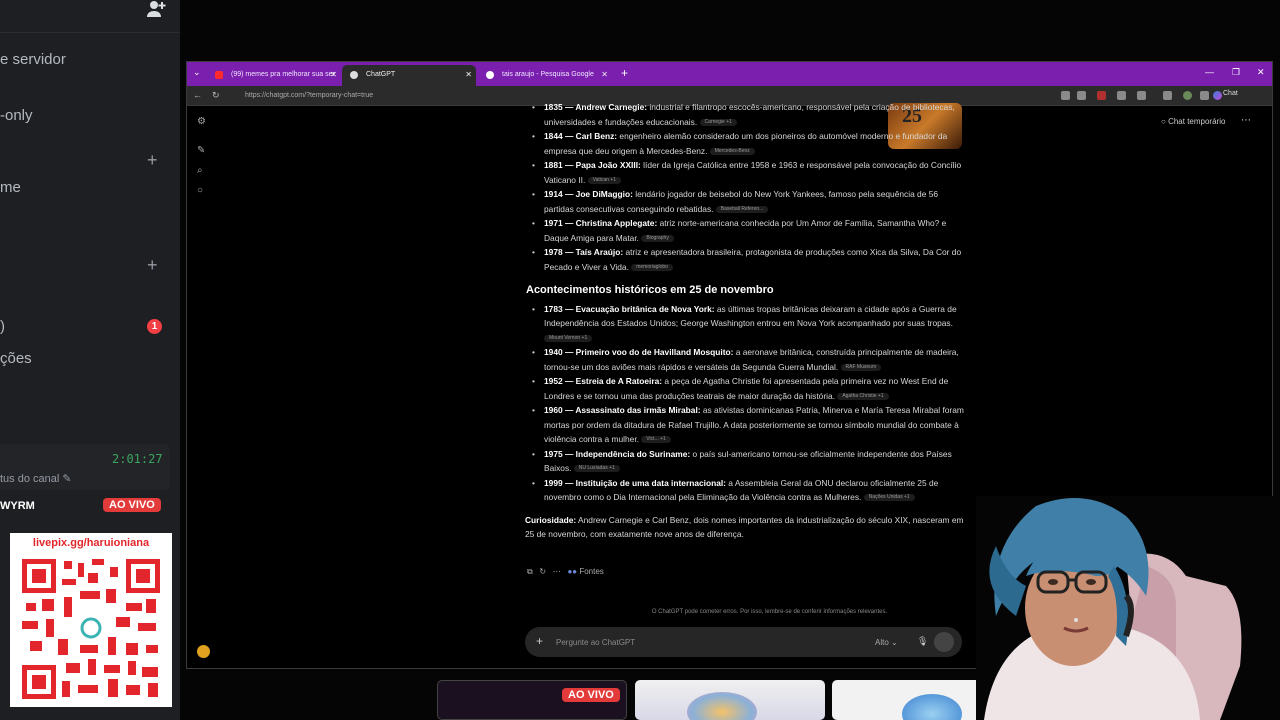  Describe the element at coordinates (90, 32) in the screenshot. I see `divider` at that location.